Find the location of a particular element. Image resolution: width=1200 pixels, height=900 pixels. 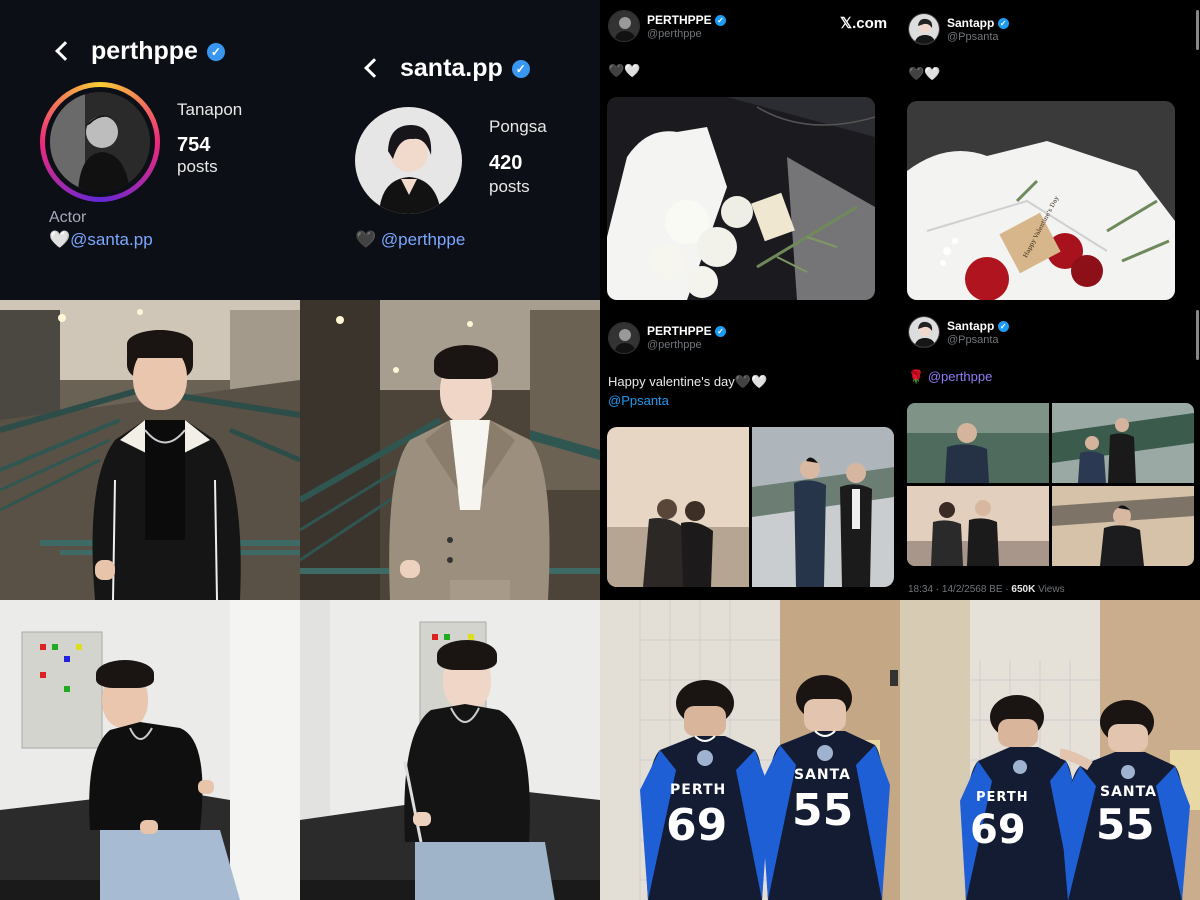

photo-santa-mall is located at coordinates (450, 450).